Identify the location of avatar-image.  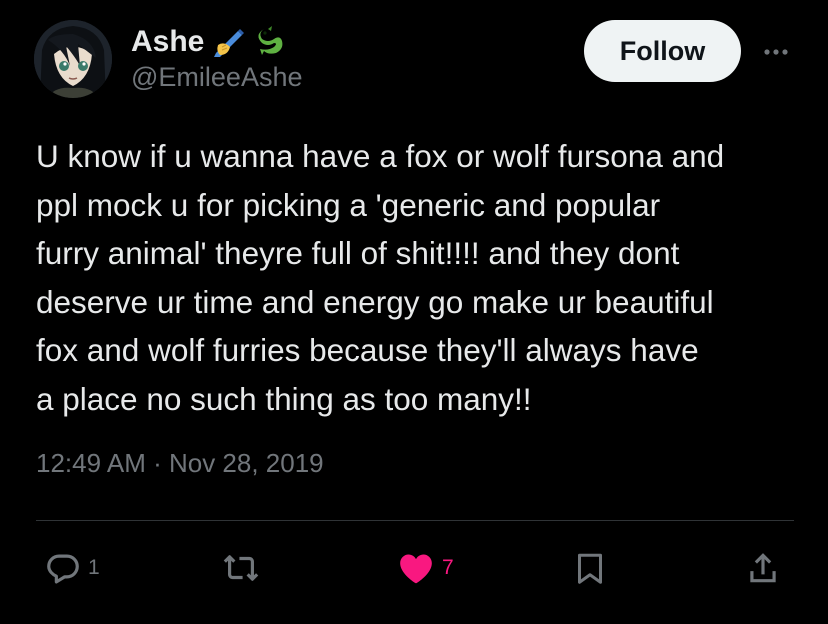
(73, 59).